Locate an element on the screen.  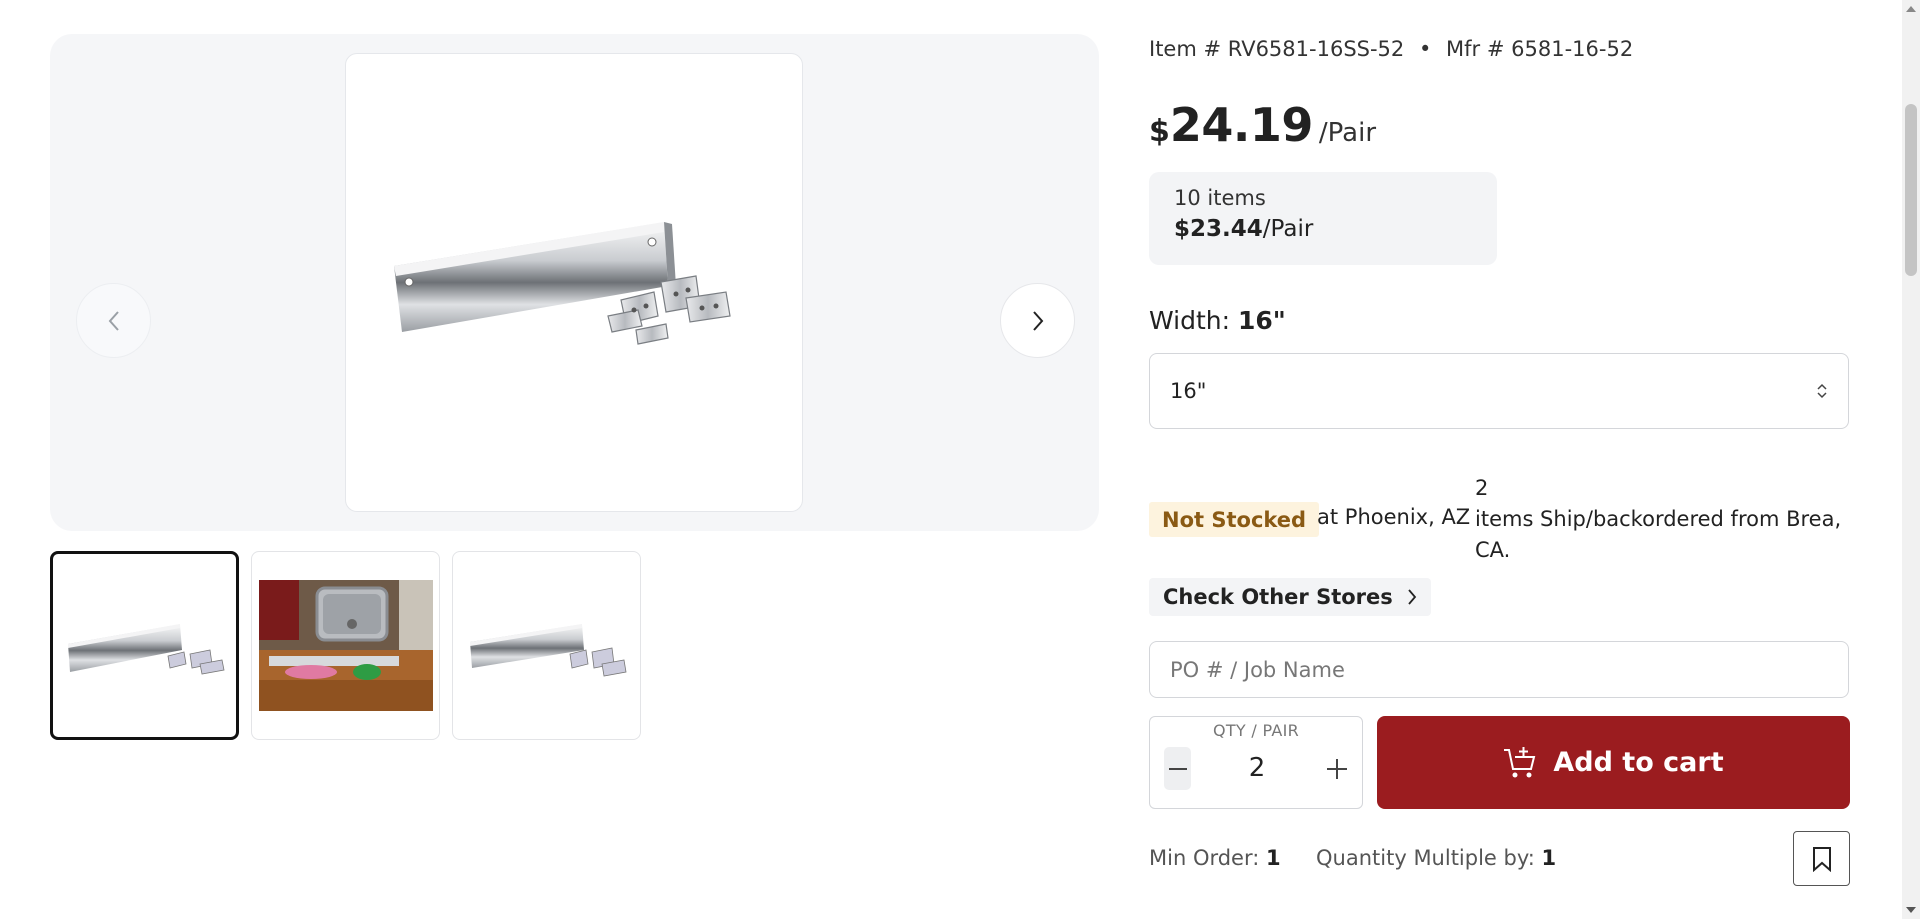
ship-info: 2 items Ship/backordered from Brea, CA. is located at coordinates (1665, 519).